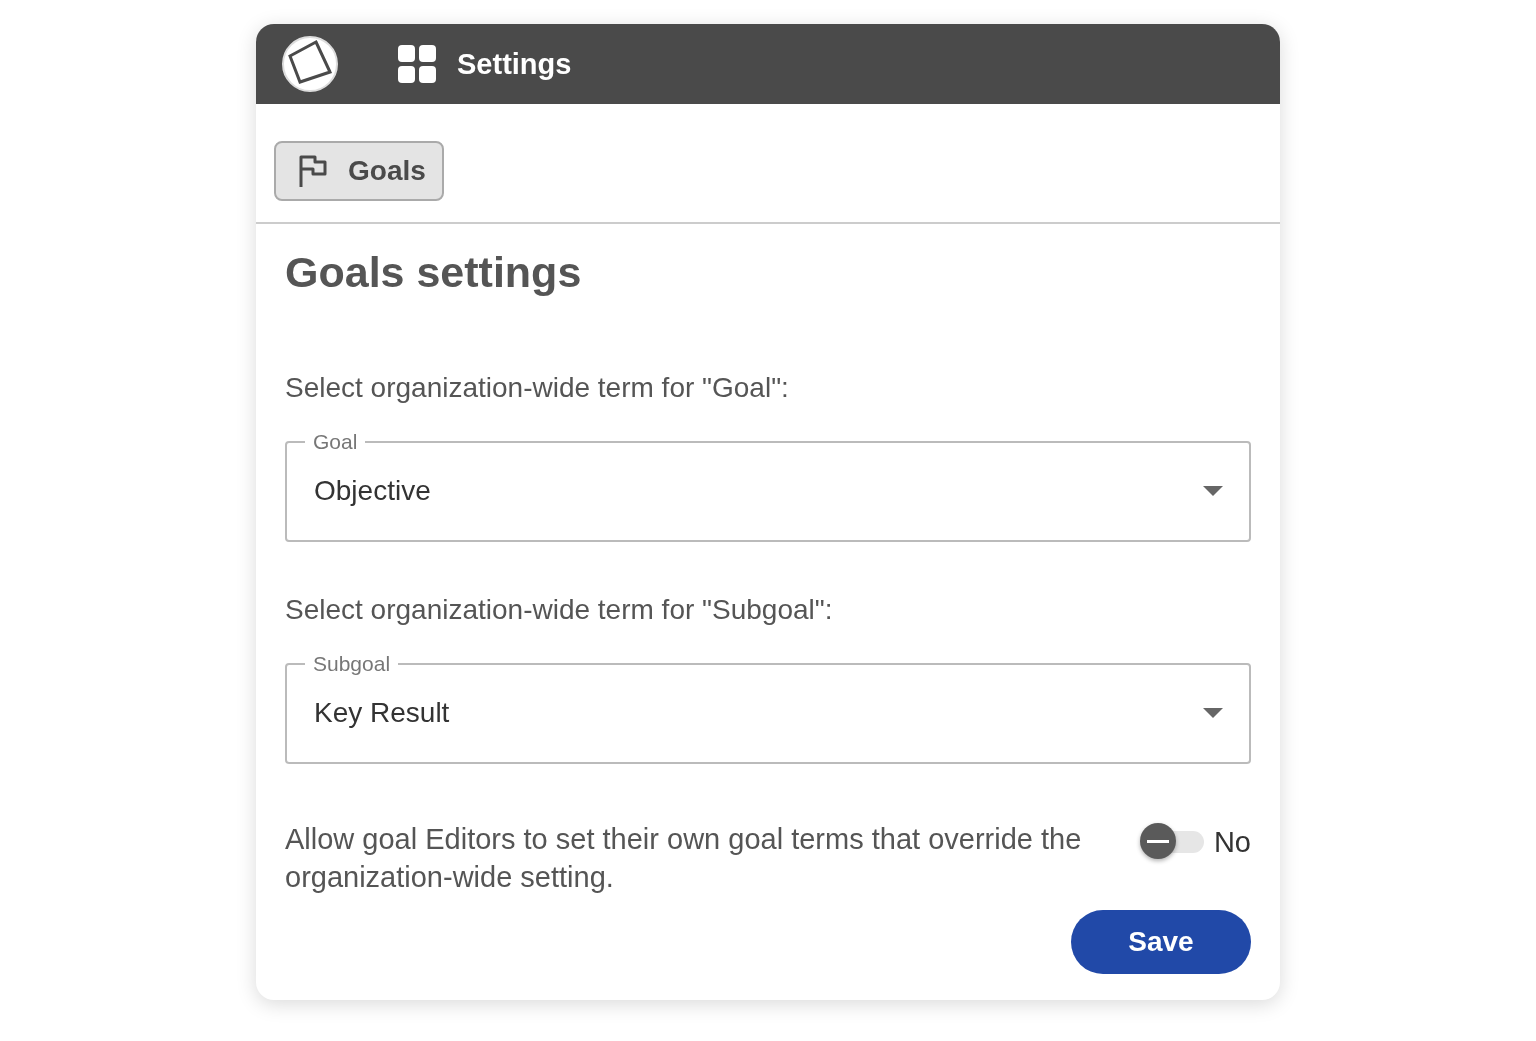  What do you see at coordinates (313, 171) in the screenshot?
I see `flag-icon` at bounding box center [313, 171].